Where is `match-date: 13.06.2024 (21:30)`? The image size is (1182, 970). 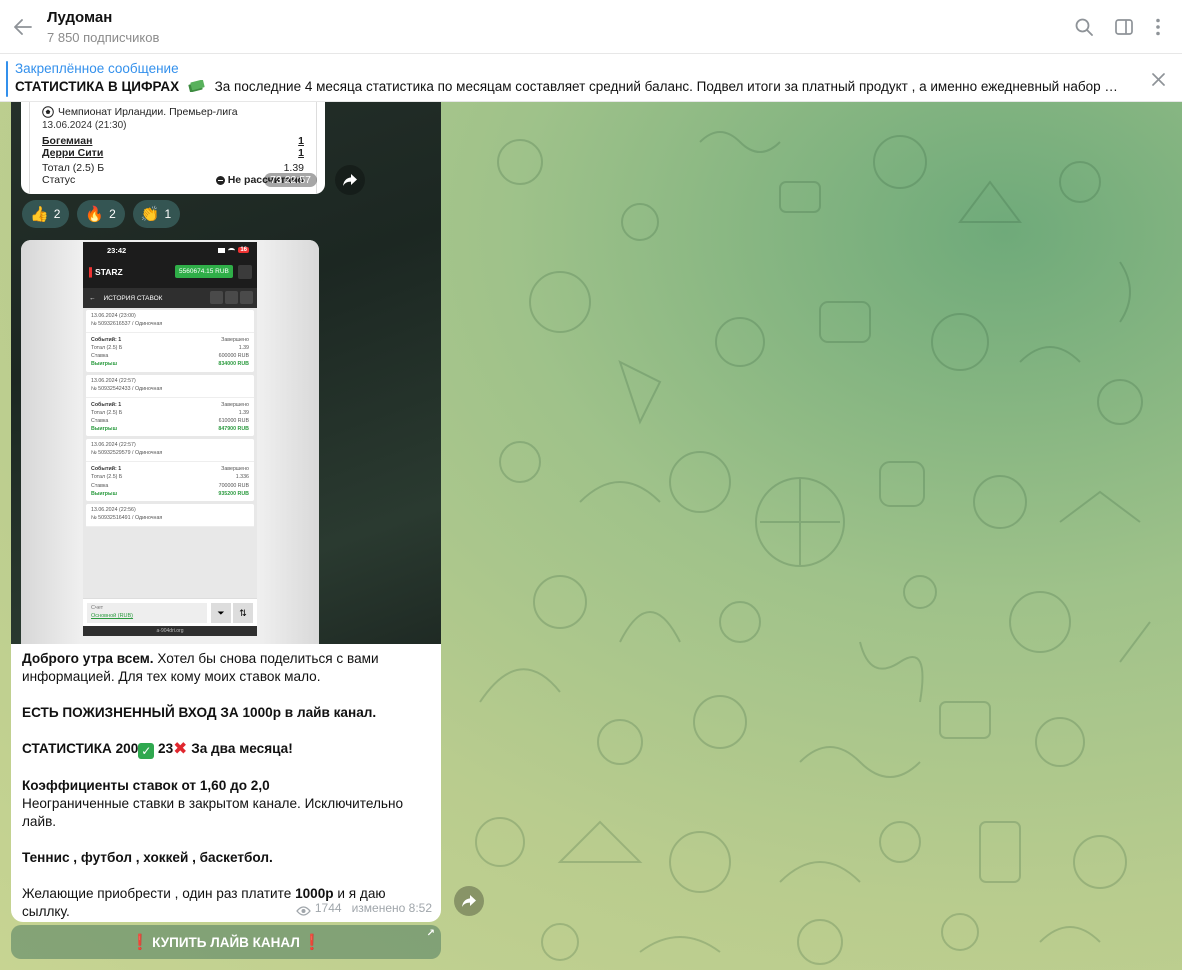 match-date: 13.06.2024 (21:30) is located at coordinates (84, 125).